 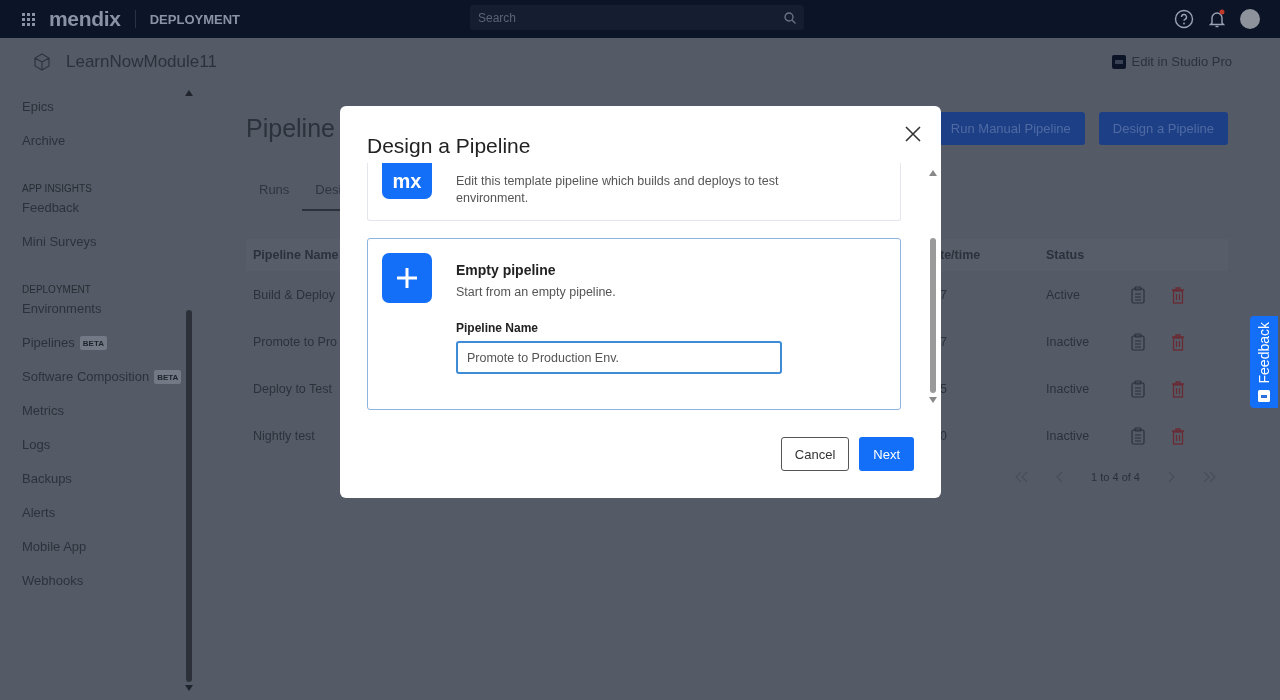 I want to click on search-icon, so click(x=790, y=18).